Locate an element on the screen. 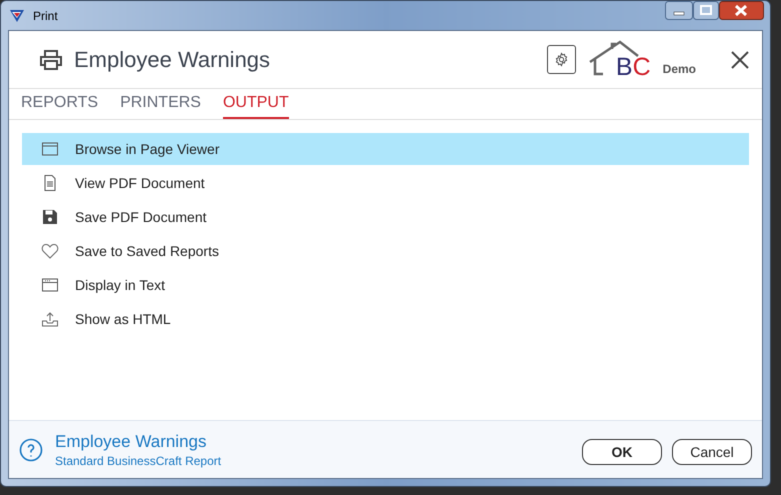  edition-label: Demo is located at coordinates (679, 69).